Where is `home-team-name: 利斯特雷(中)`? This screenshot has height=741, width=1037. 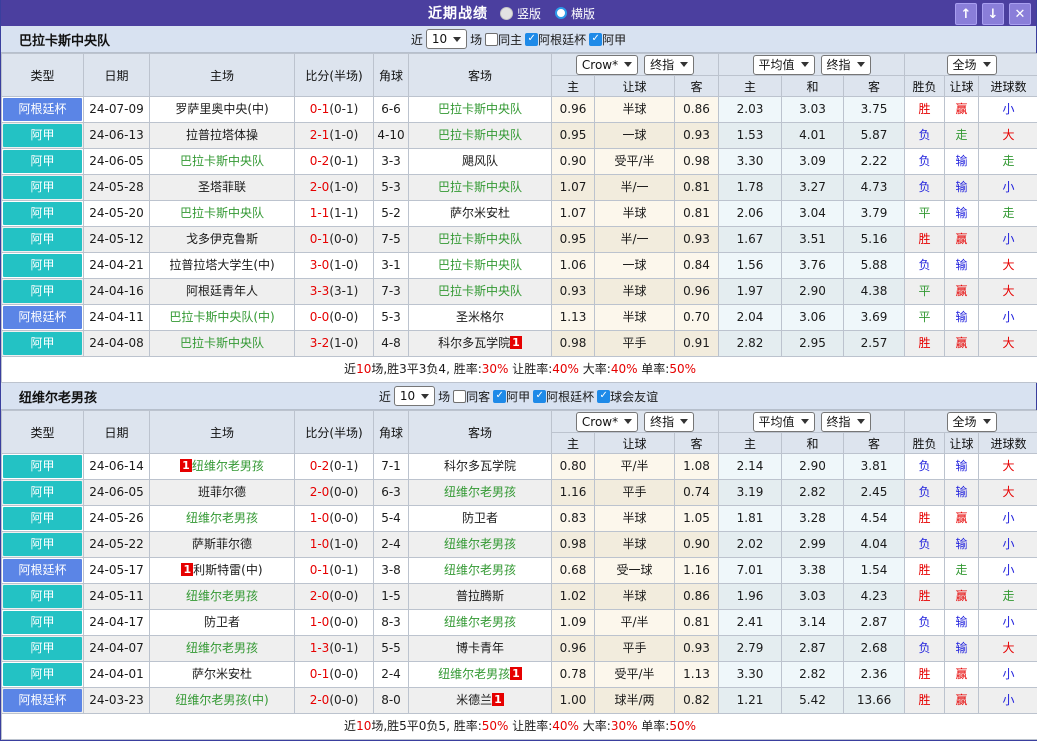 home-team-name: 利斯特雷(中) is located at coordinates (227, 570).